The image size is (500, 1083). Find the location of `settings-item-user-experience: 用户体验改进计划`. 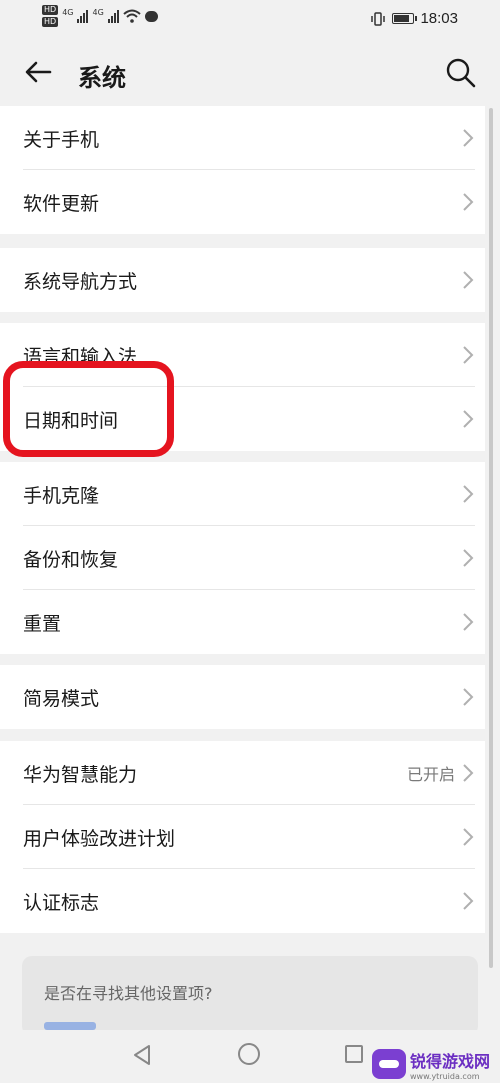

settings-item-user-experience: 用户体验改进计划 is located at coordinates (242, 837).